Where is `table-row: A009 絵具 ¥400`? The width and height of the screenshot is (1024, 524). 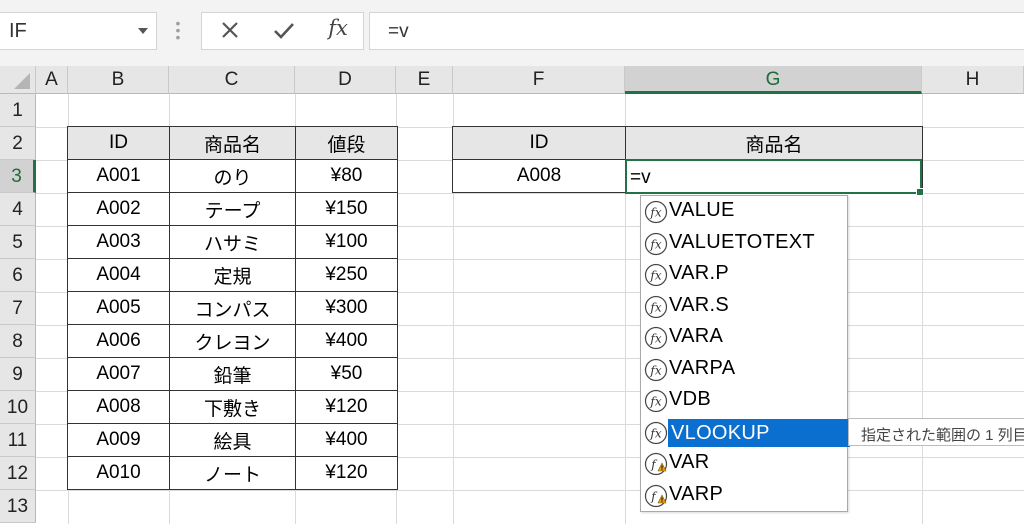
table-row: A009 絵具 ¥400 is located at coordinates (232, 440).